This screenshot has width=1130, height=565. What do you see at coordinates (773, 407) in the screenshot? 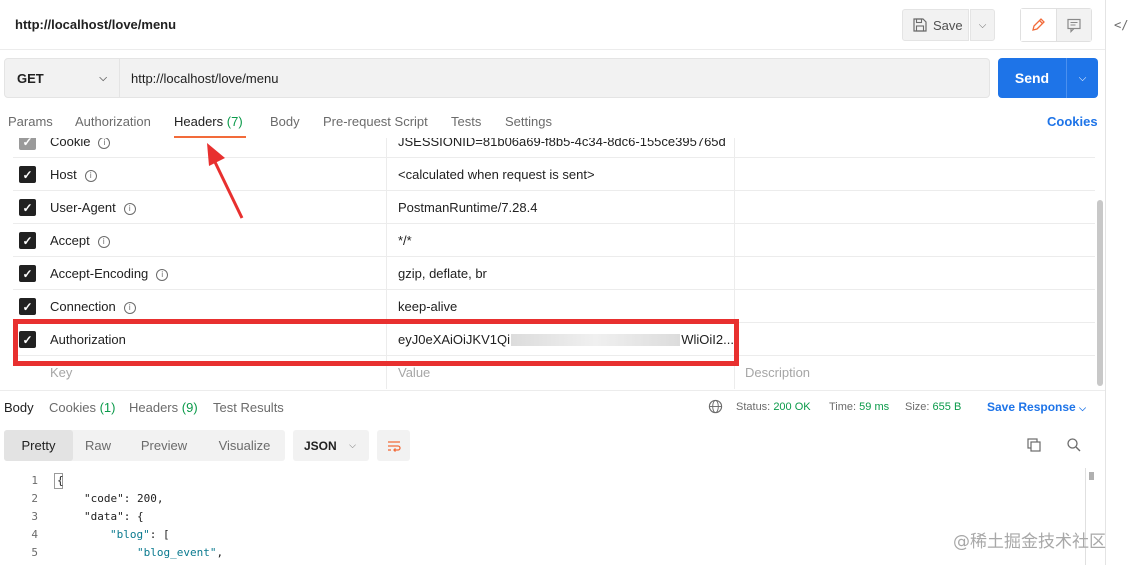
I see `status-info: Status: 200 OK` at bounding box center [773, 407].